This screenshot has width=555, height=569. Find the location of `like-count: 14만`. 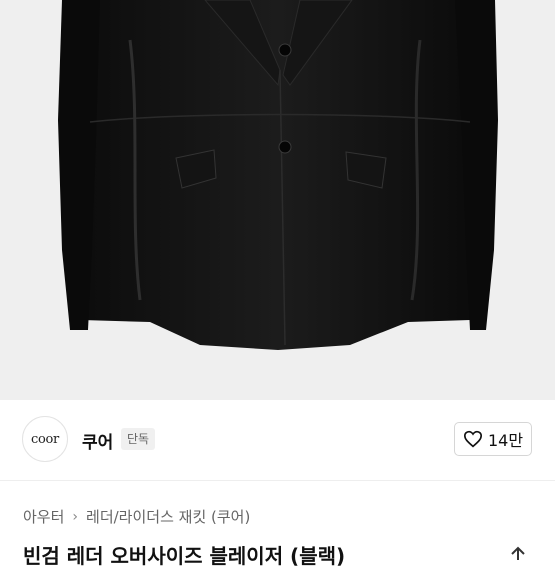

like-count: 14만 is located at coordinates (505, 440).